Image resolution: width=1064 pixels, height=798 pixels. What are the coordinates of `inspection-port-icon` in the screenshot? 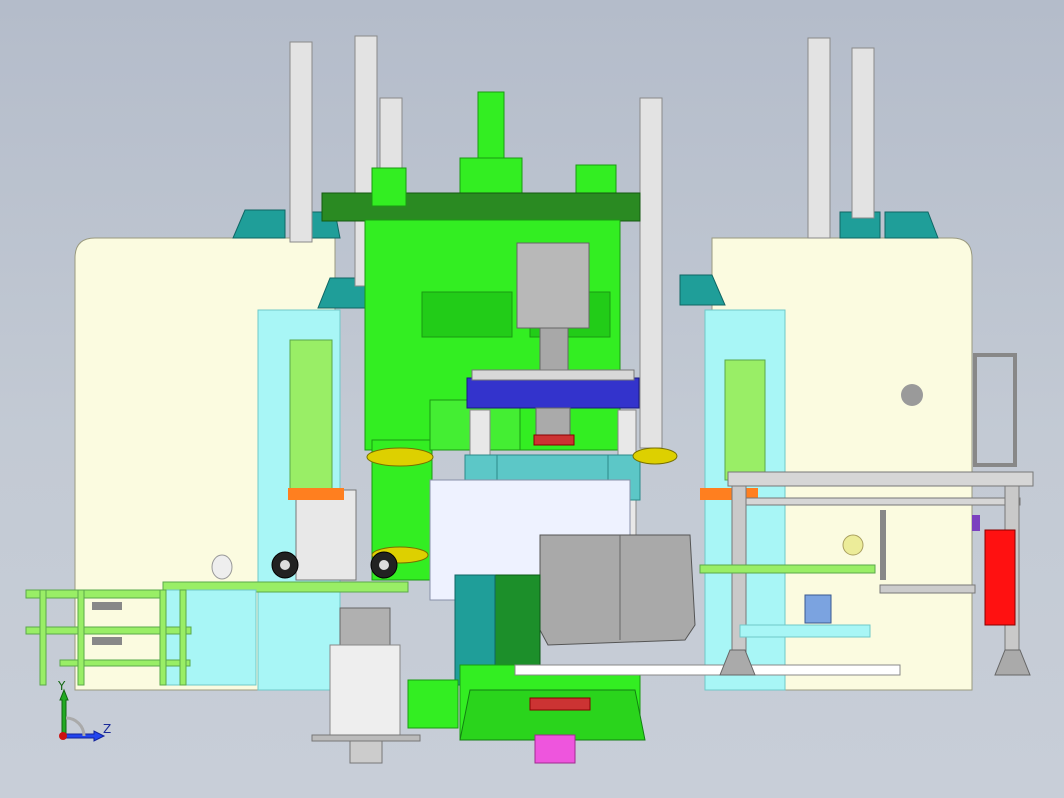 It's located at (912, 395).